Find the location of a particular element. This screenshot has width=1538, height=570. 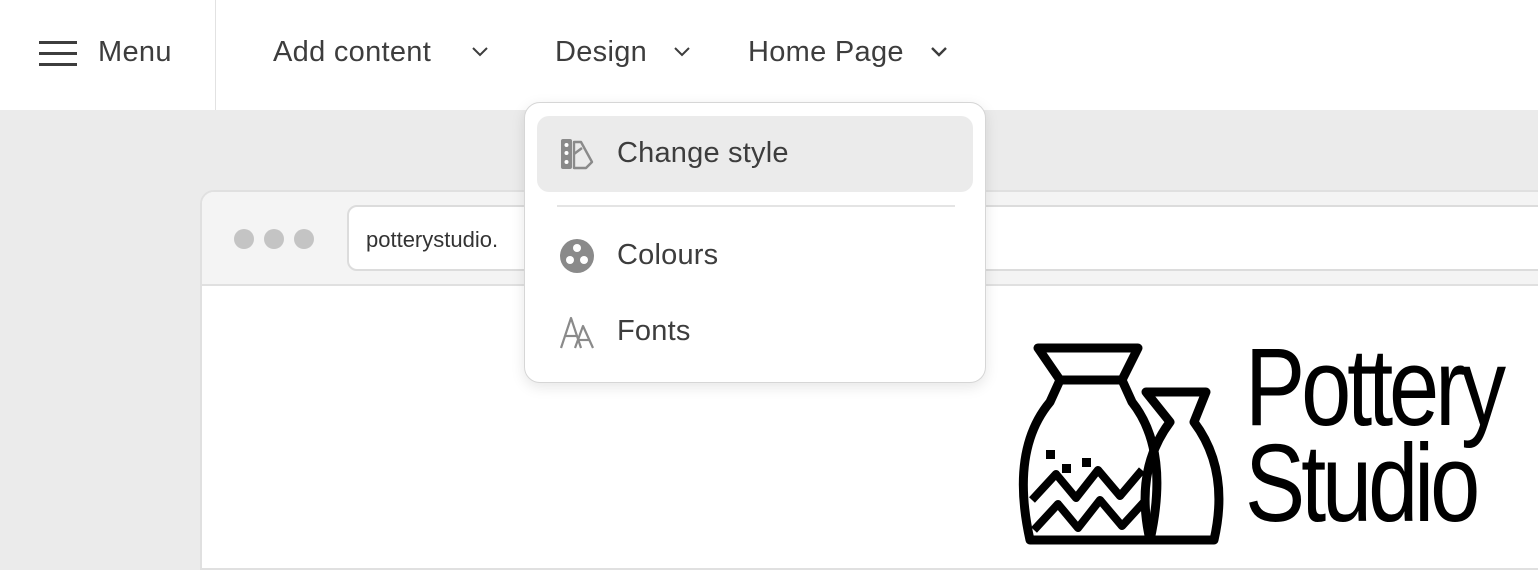

fonts-menu-item: Fonts is located at coordinates (755, 332).